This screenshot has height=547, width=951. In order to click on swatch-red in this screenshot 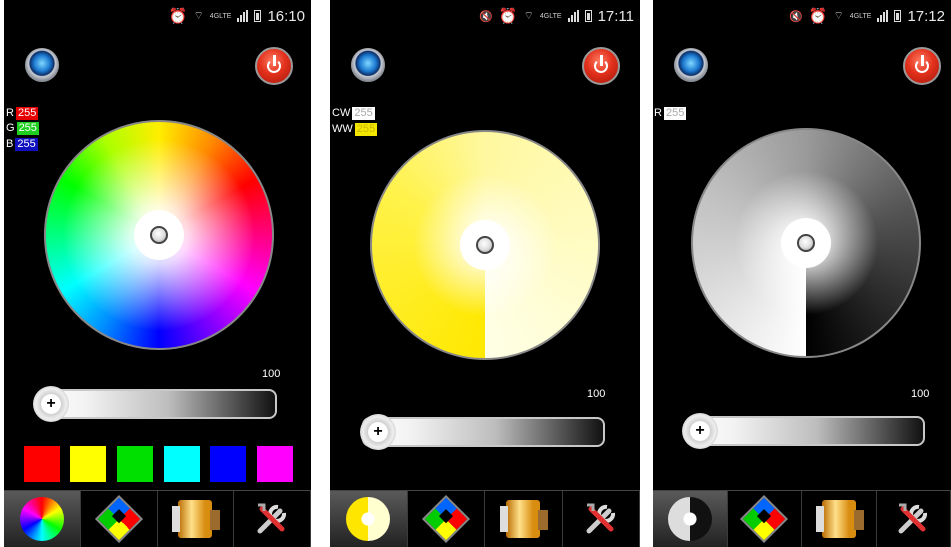, I will do `click(42, 464)`.